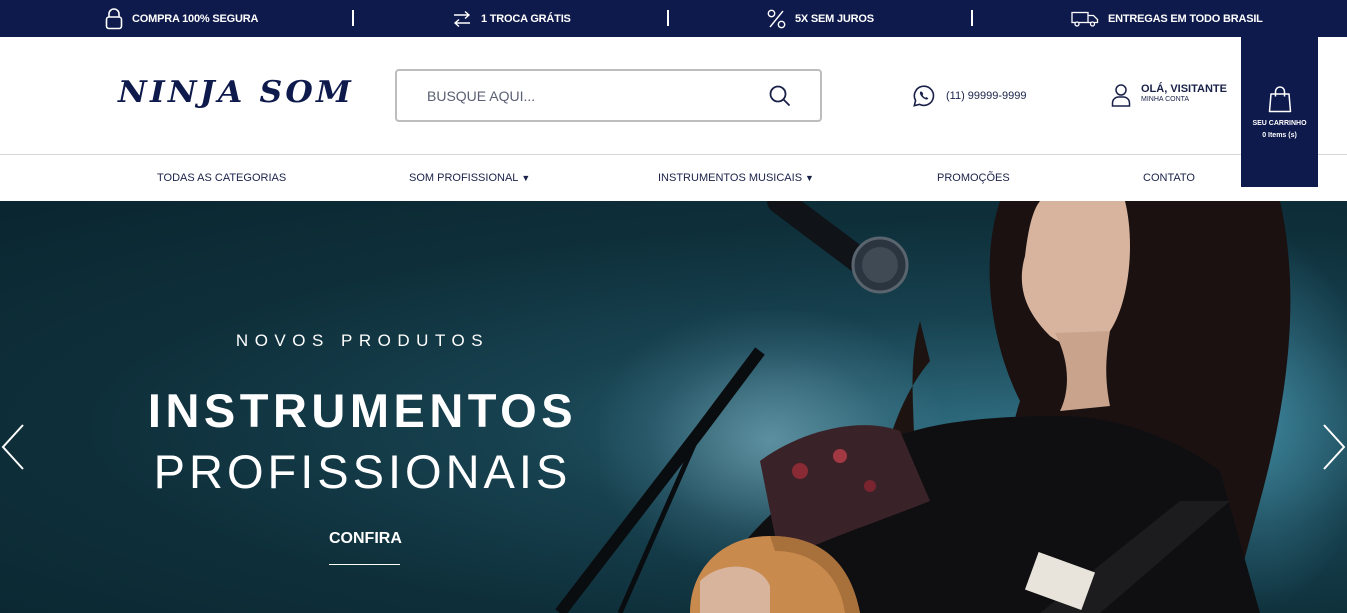  I want to click on user-icon, so click(1121, 95).